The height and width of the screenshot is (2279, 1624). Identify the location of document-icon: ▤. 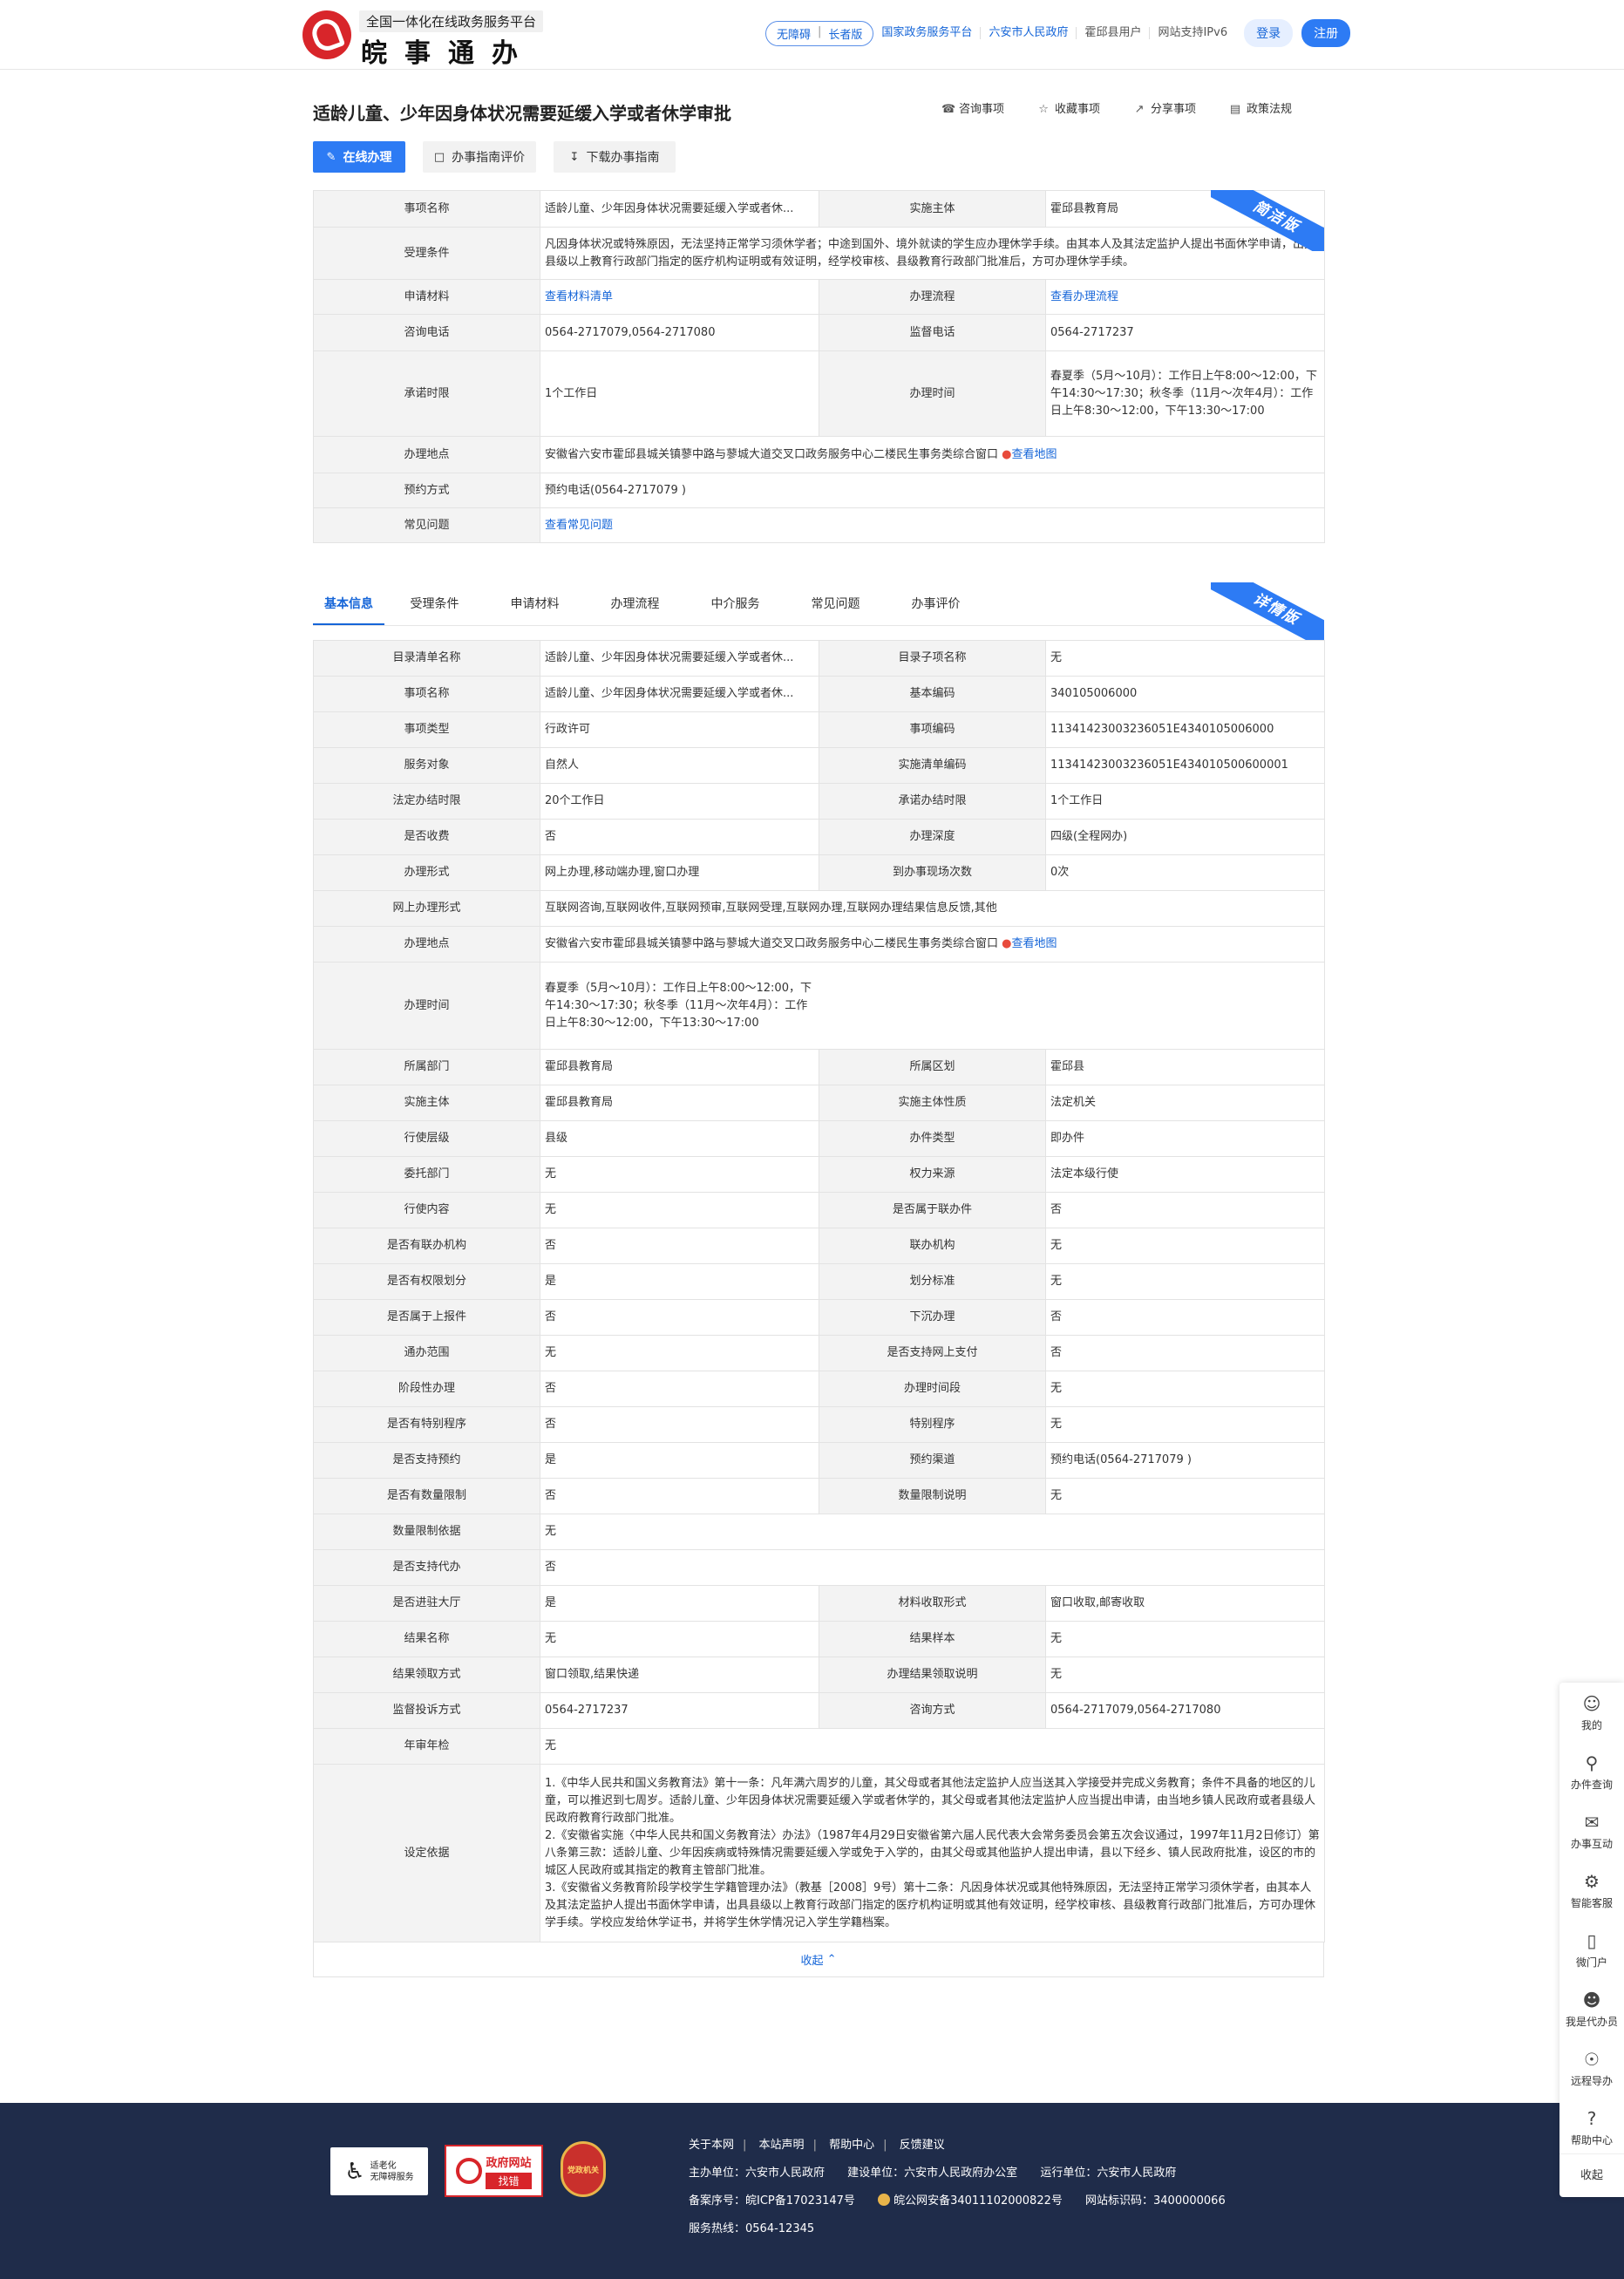
(1235, 110).